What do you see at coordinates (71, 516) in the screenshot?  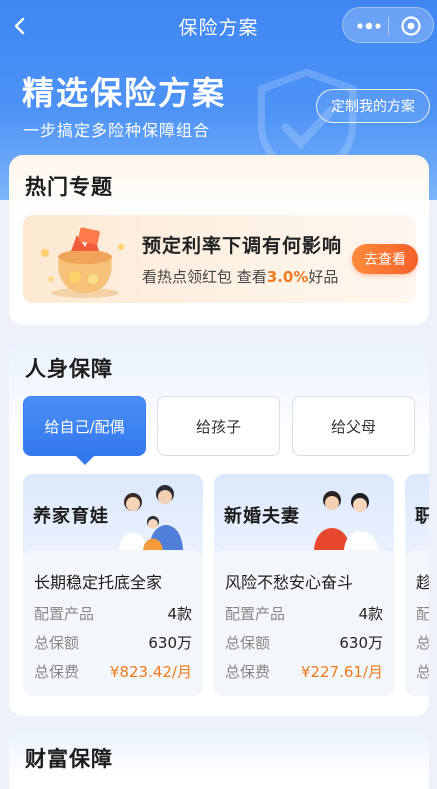 I see `plan-name: 养家育娃` at bounding box center [71, 516].